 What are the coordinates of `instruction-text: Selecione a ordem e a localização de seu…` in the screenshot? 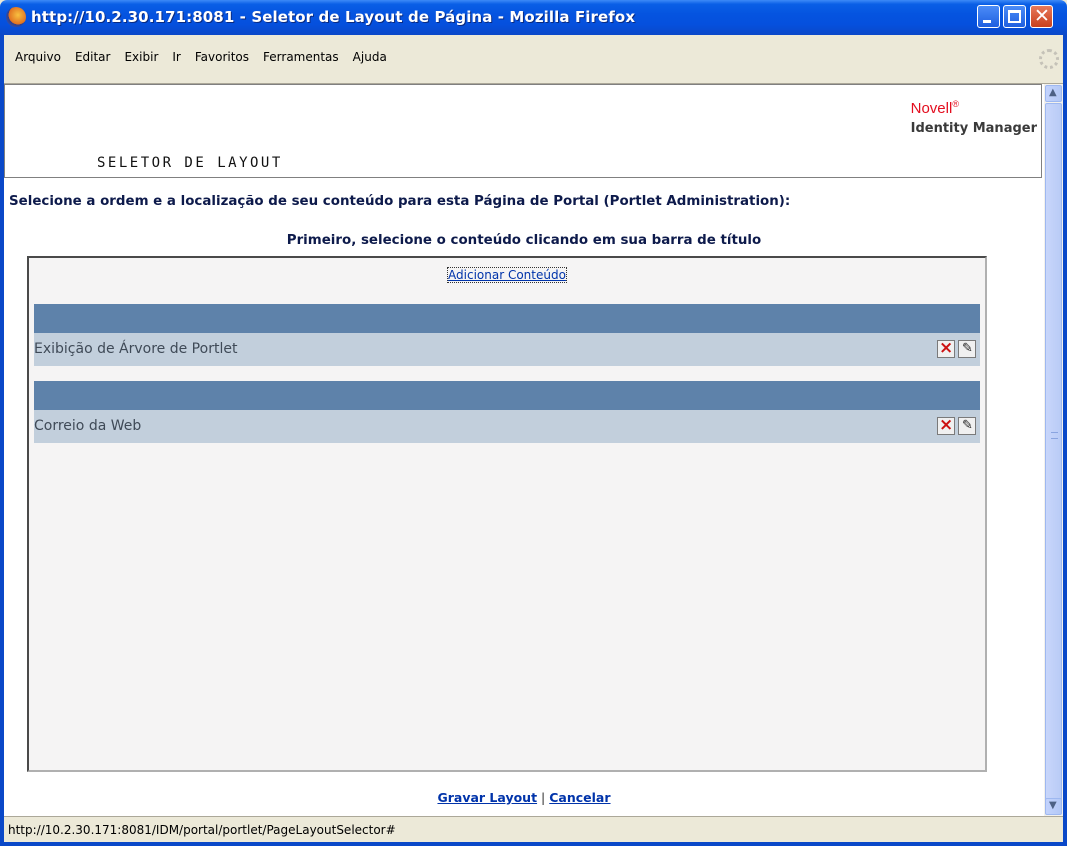 It's located at (400, 201).